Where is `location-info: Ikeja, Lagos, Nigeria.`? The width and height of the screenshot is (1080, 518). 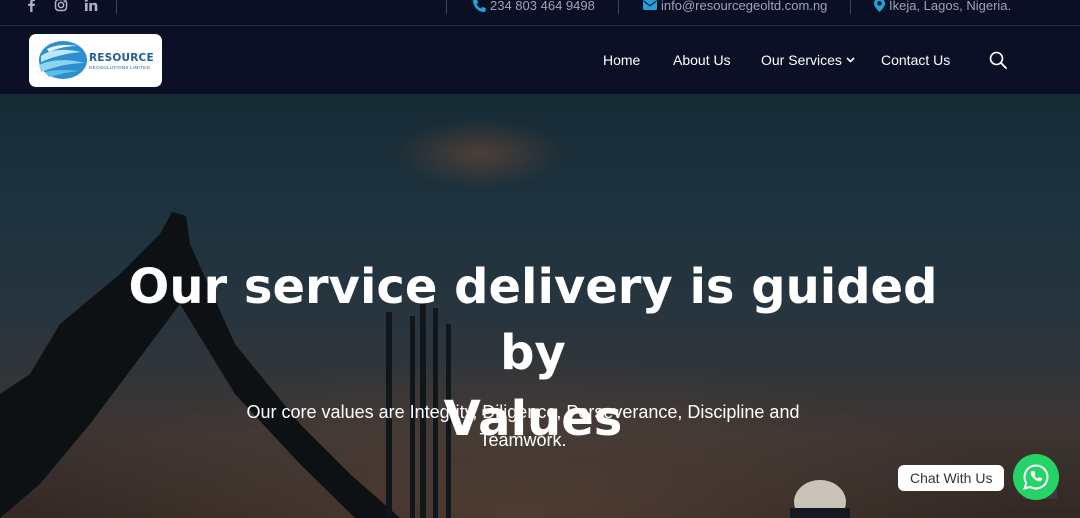 location-info: Ikeja, Lagos, Nigeria. is located at coordinates (942, 7).